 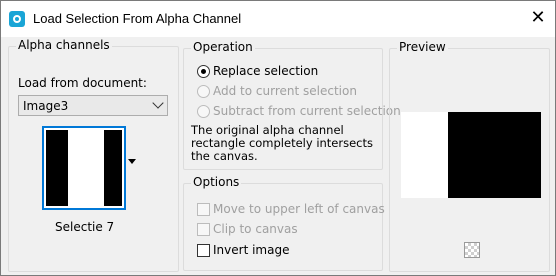 I want to click on document-select-value: Image3, so click(x=46, y=106).